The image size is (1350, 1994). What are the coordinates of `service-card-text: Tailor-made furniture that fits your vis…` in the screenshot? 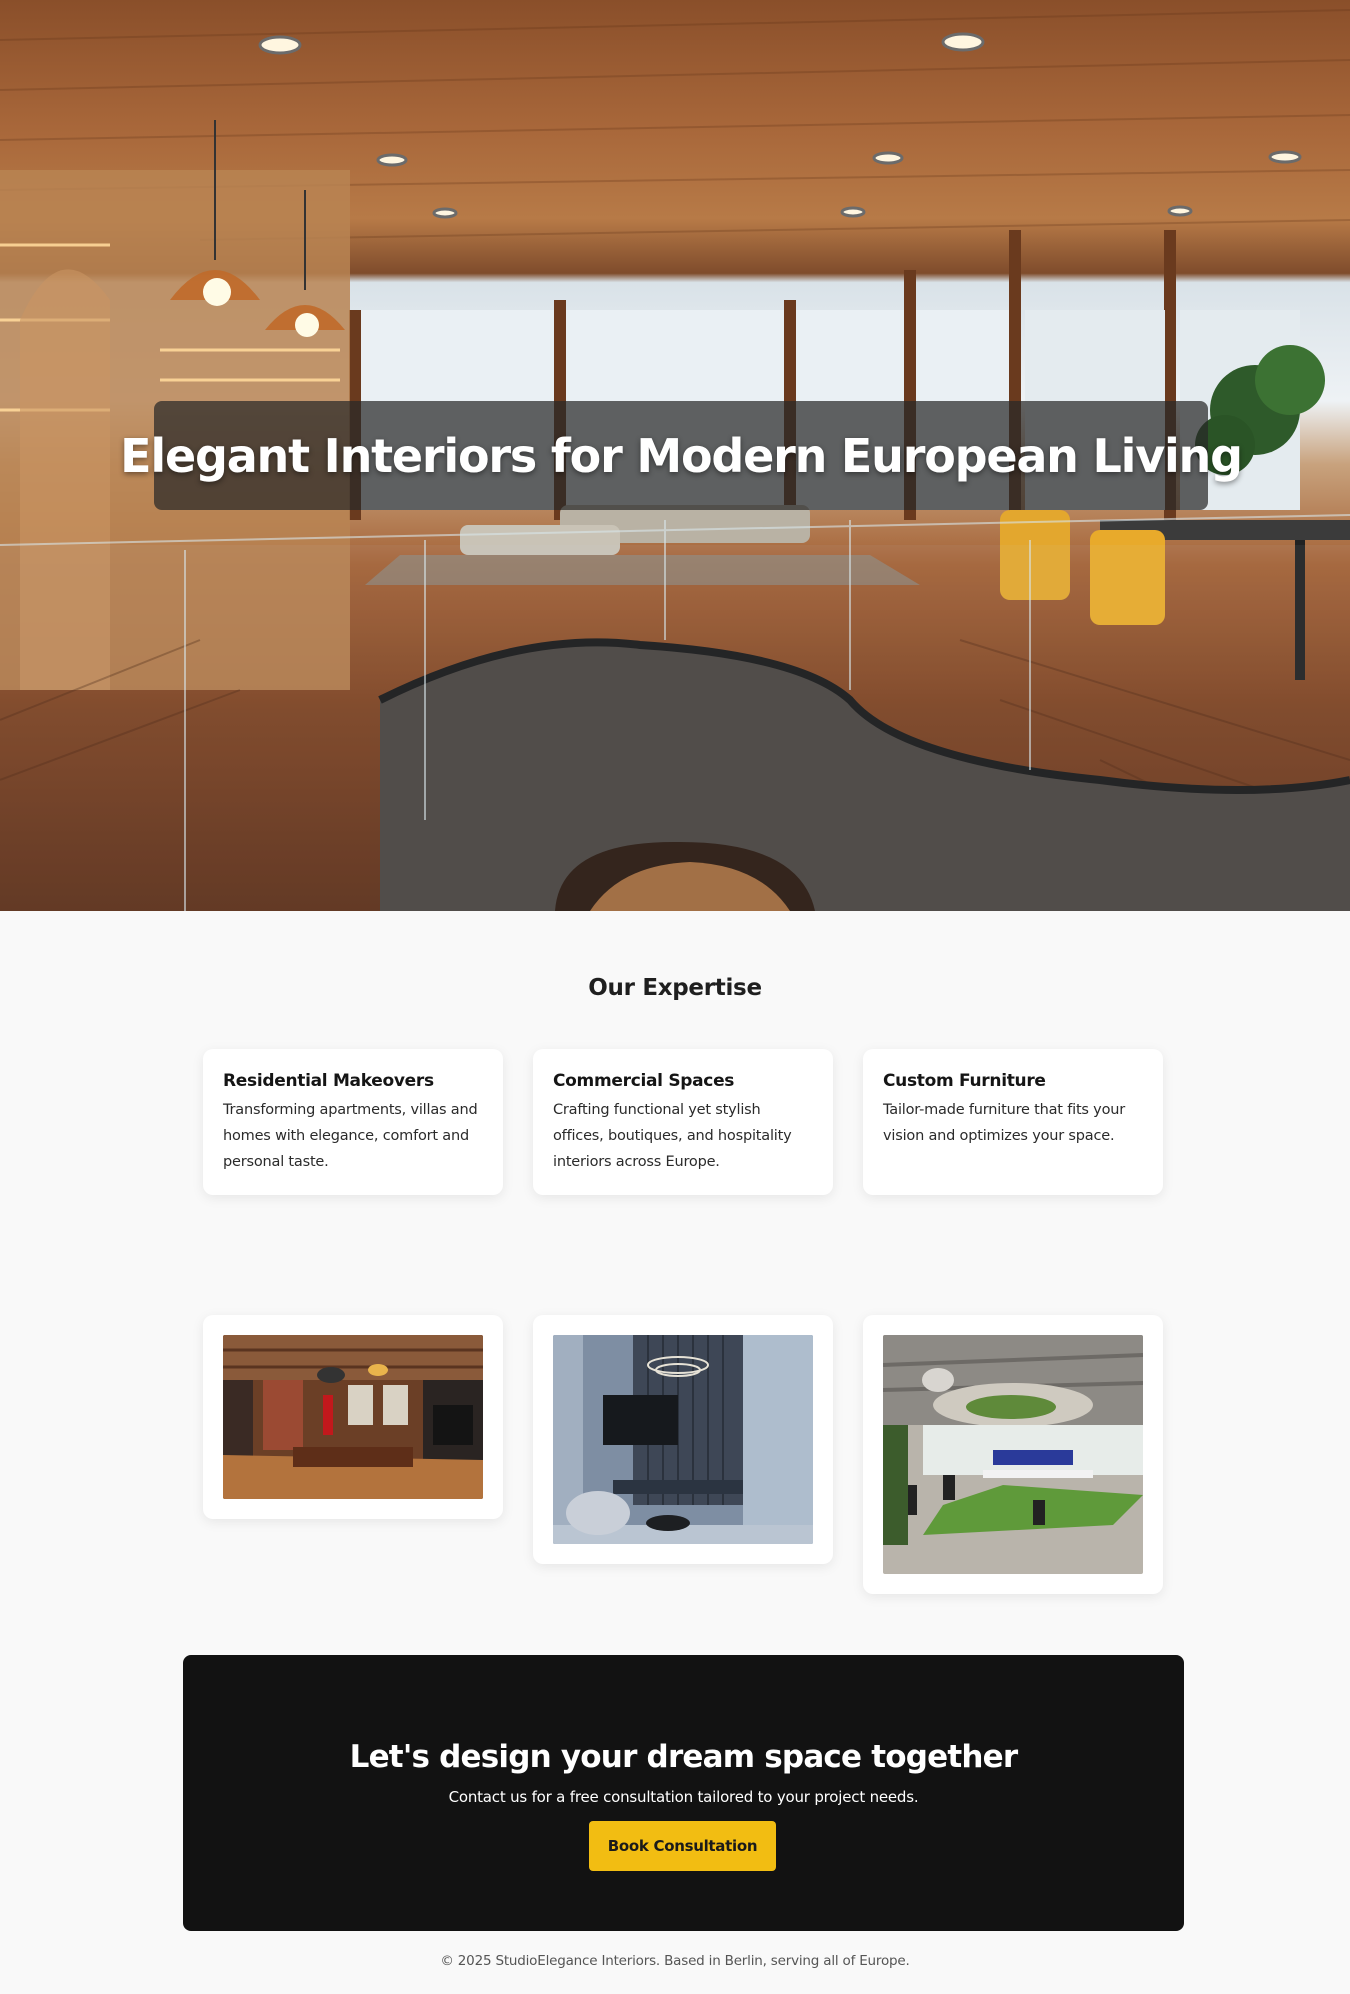 It's located at (1004, 1123).